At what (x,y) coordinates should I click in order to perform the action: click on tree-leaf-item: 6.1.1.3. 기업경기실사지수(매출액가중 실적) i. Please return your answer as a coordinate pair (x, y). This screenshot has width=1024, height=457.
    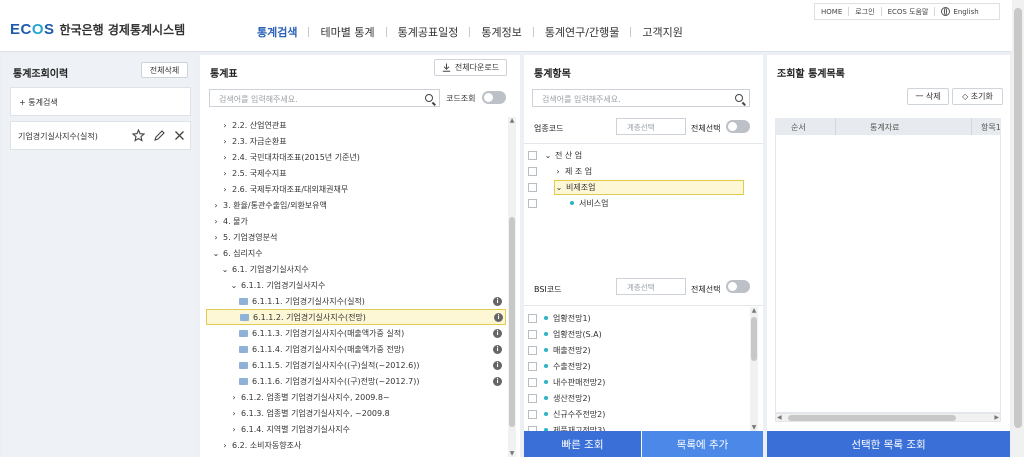
    Looking at the image, I should click on (356, 333).